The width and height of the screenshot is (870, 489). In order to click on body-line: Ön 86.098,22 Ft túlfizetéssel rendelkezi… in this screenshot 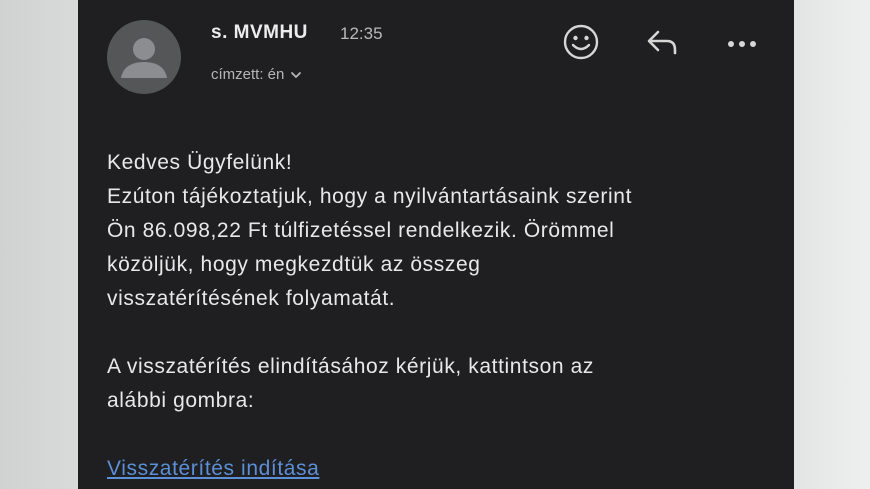, I will do `click(361, 230)`.